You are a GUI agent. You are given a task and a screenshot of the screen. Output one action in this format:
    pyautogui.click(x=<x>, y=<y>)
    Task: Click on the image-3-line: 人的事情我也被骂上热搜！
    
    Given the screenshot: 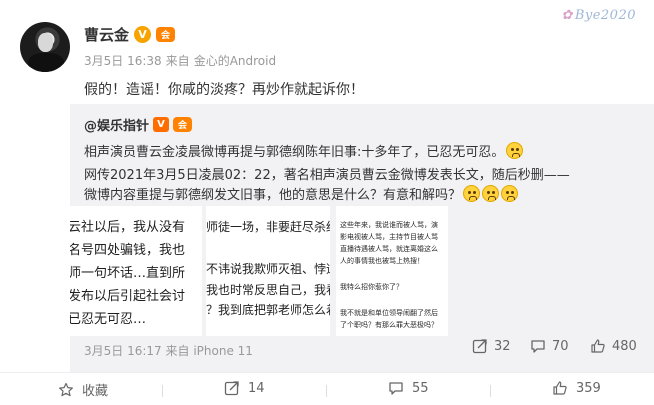 What is the action you would take?
    pyautogui.click(x=382, y=261)
    